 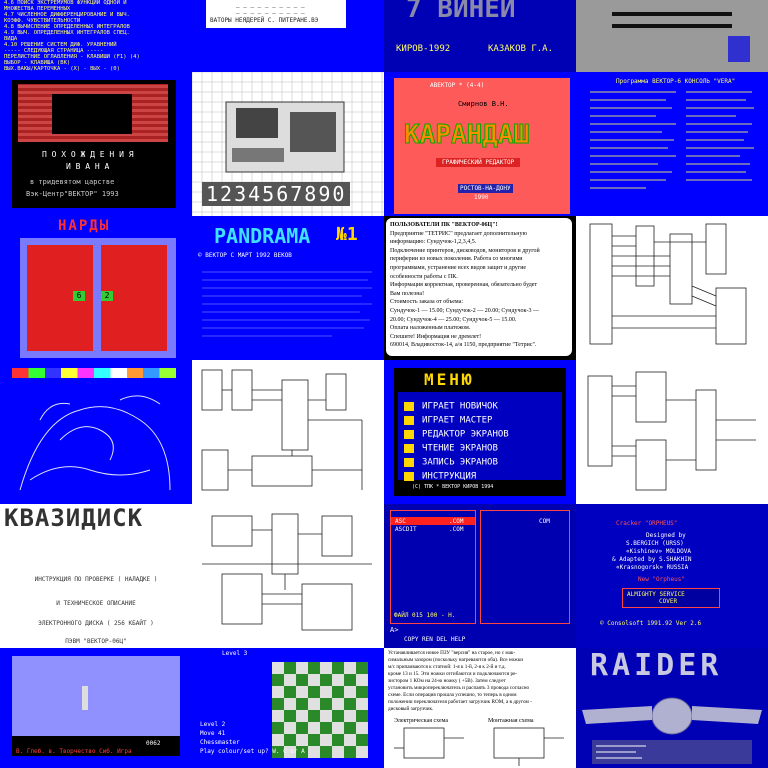 I want to click on game-screen: 0062 В. Глеб. в. Творчество Сиб. Игра, so click(x=96, y=706).